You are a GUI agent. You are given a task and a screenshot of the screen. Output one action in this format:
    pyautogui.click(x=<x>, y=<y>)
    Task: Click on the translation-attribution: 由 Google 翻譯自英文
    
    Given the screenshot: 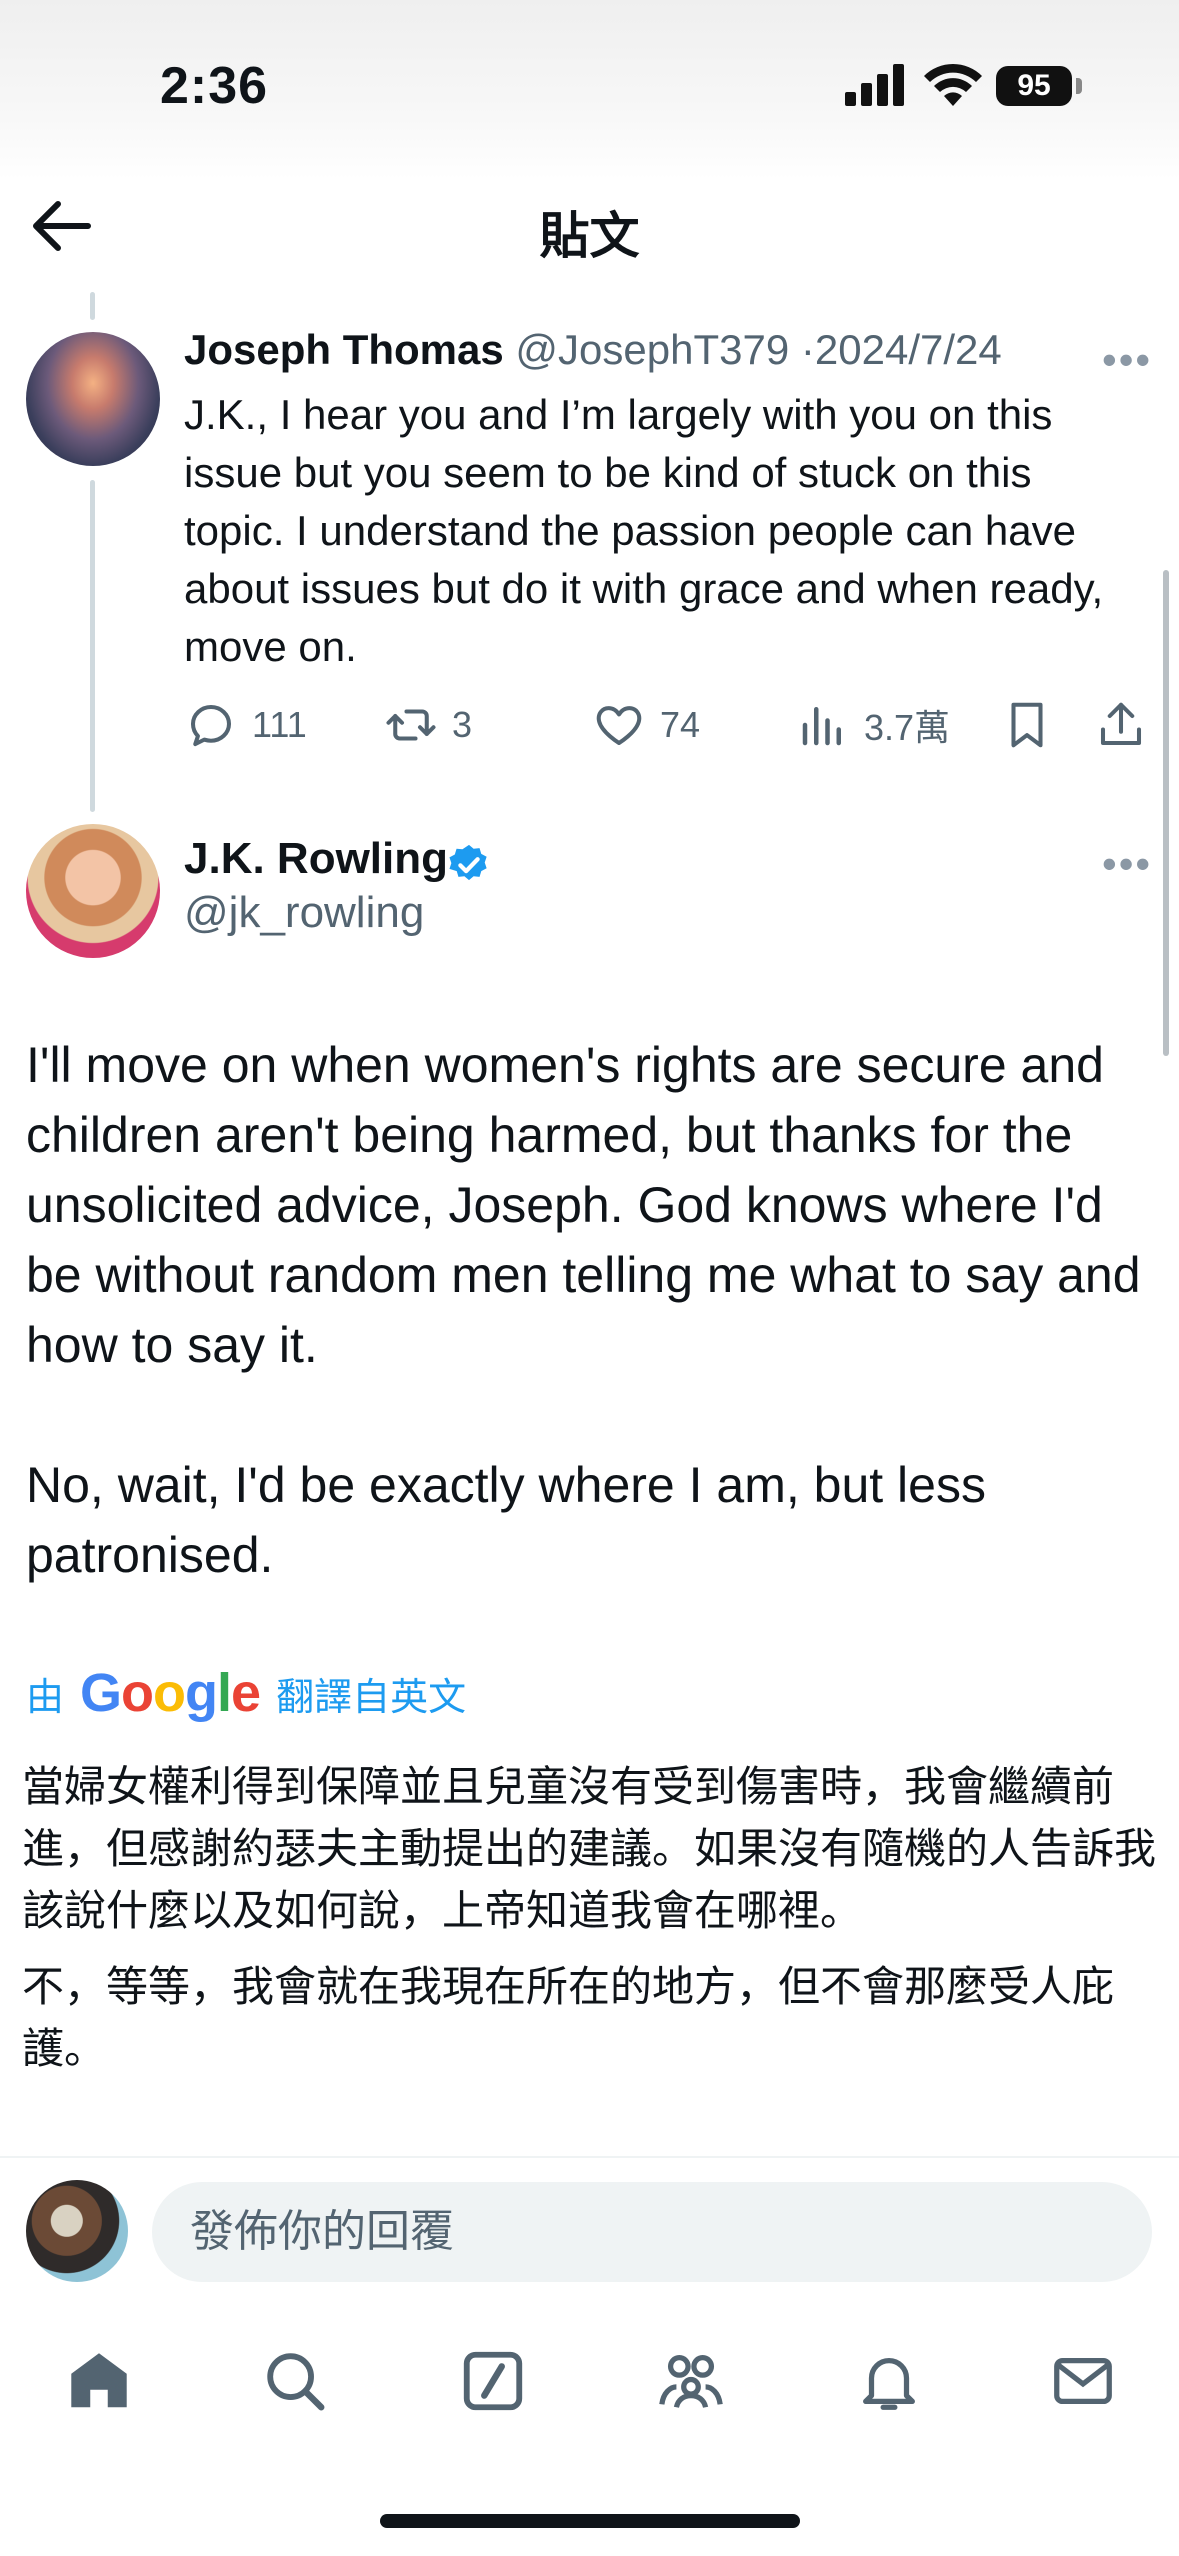 What is the action you would take?
    pyautogui.click(x=246, y=1693)
    